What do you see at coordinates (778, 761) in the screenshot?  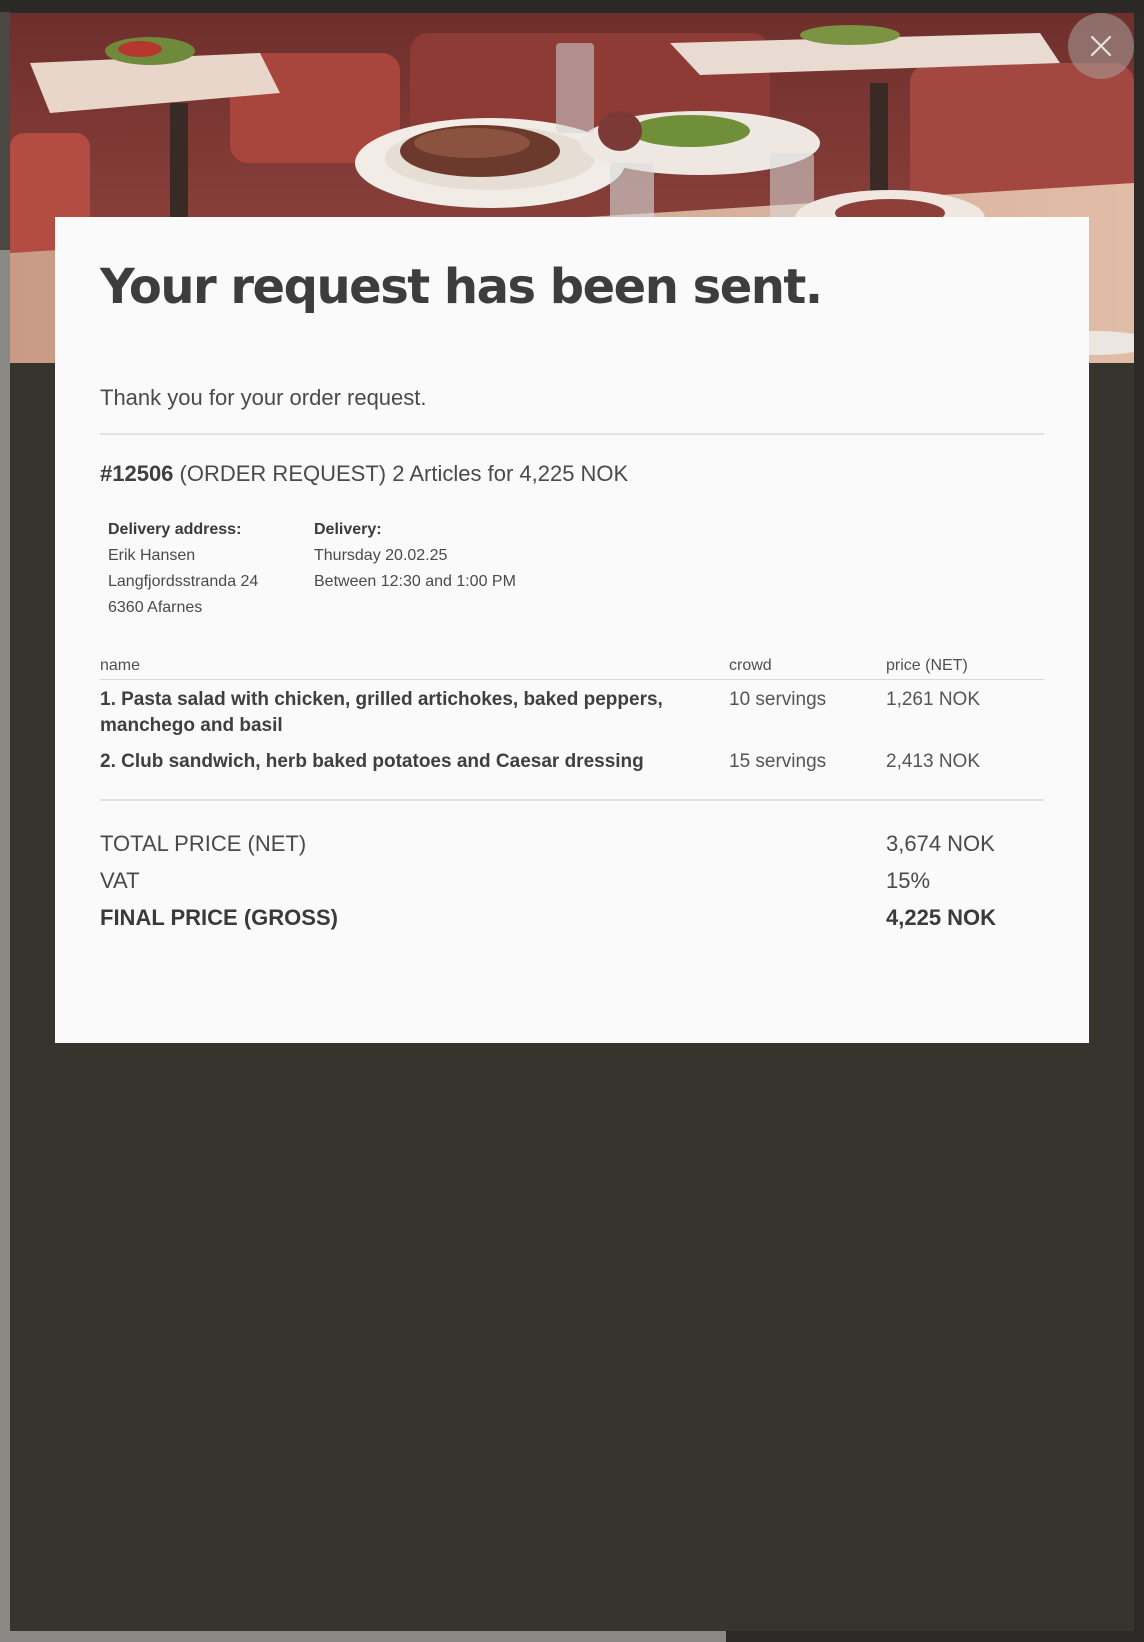 I see `item-crowd: 15 servings` at bounding box center [778, 761].